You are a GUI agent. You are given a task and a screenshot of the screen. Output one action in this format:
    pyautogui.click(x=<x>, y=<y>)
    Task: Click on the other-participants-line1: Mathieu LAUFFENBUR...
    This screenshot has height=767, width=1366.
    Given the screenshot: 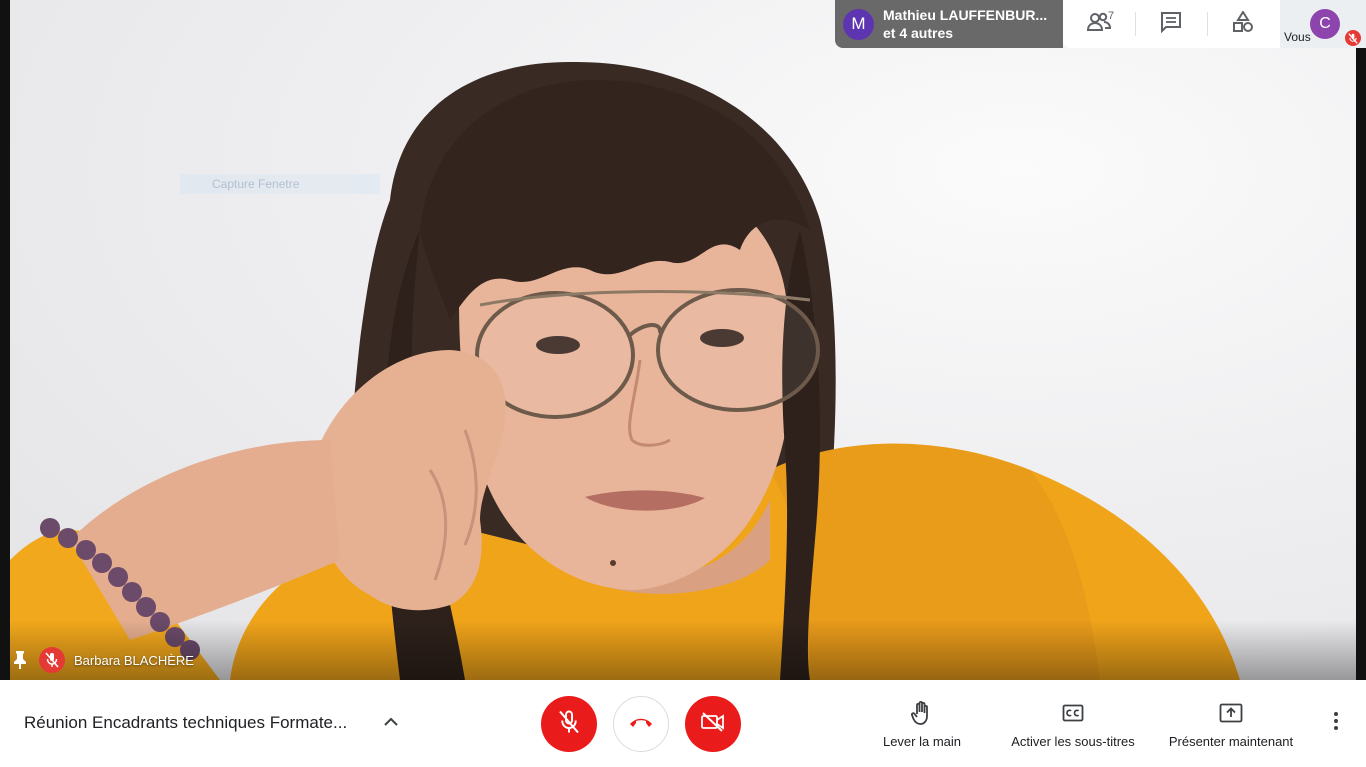 What is the action you would take?
    pyautogui.click(x=965, y=15)
    